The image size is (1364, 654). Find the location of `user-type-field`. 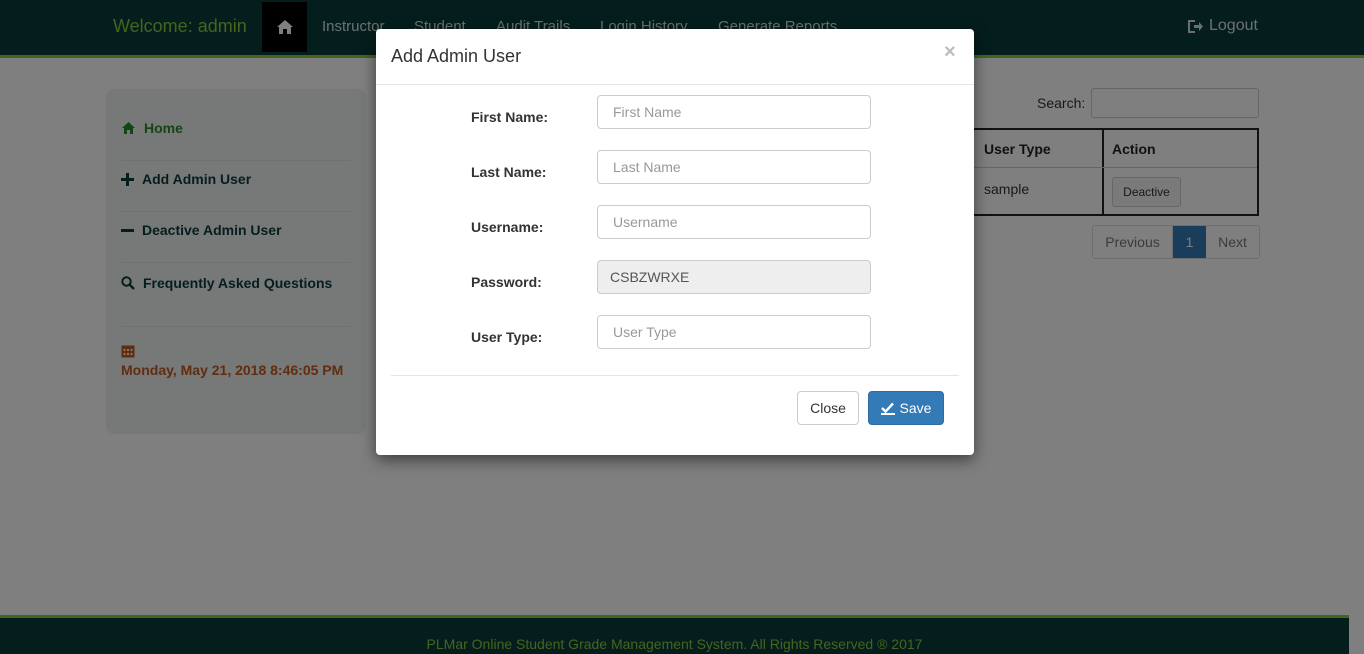

user-type-field is located at coordinates (734, 332).